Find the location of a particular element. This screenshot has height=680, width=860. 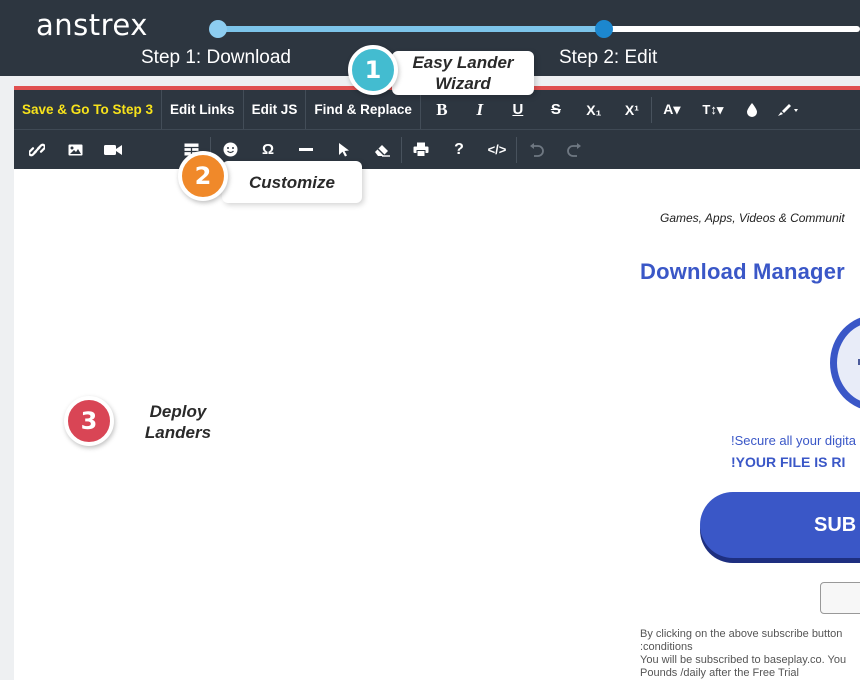

callout-line: Landers is located at coordinates (178, 432).